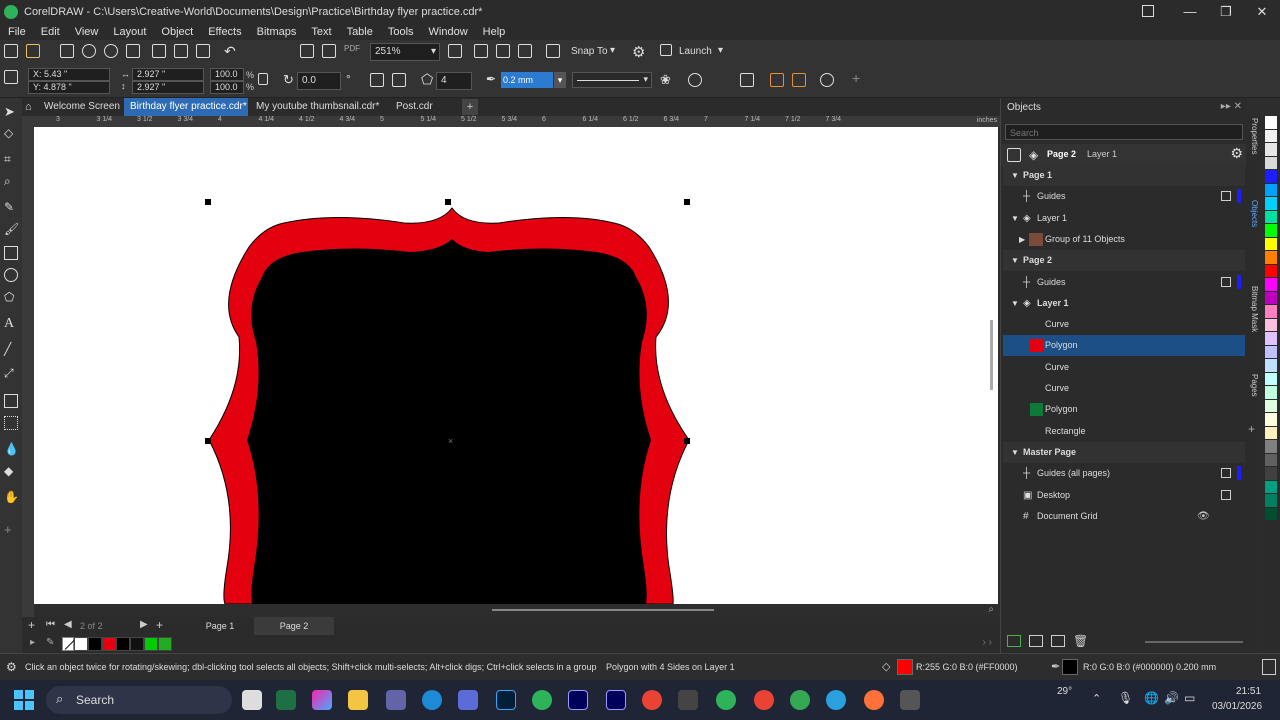  I want to click on scale-width-field: 100.0, so click(227, 74).